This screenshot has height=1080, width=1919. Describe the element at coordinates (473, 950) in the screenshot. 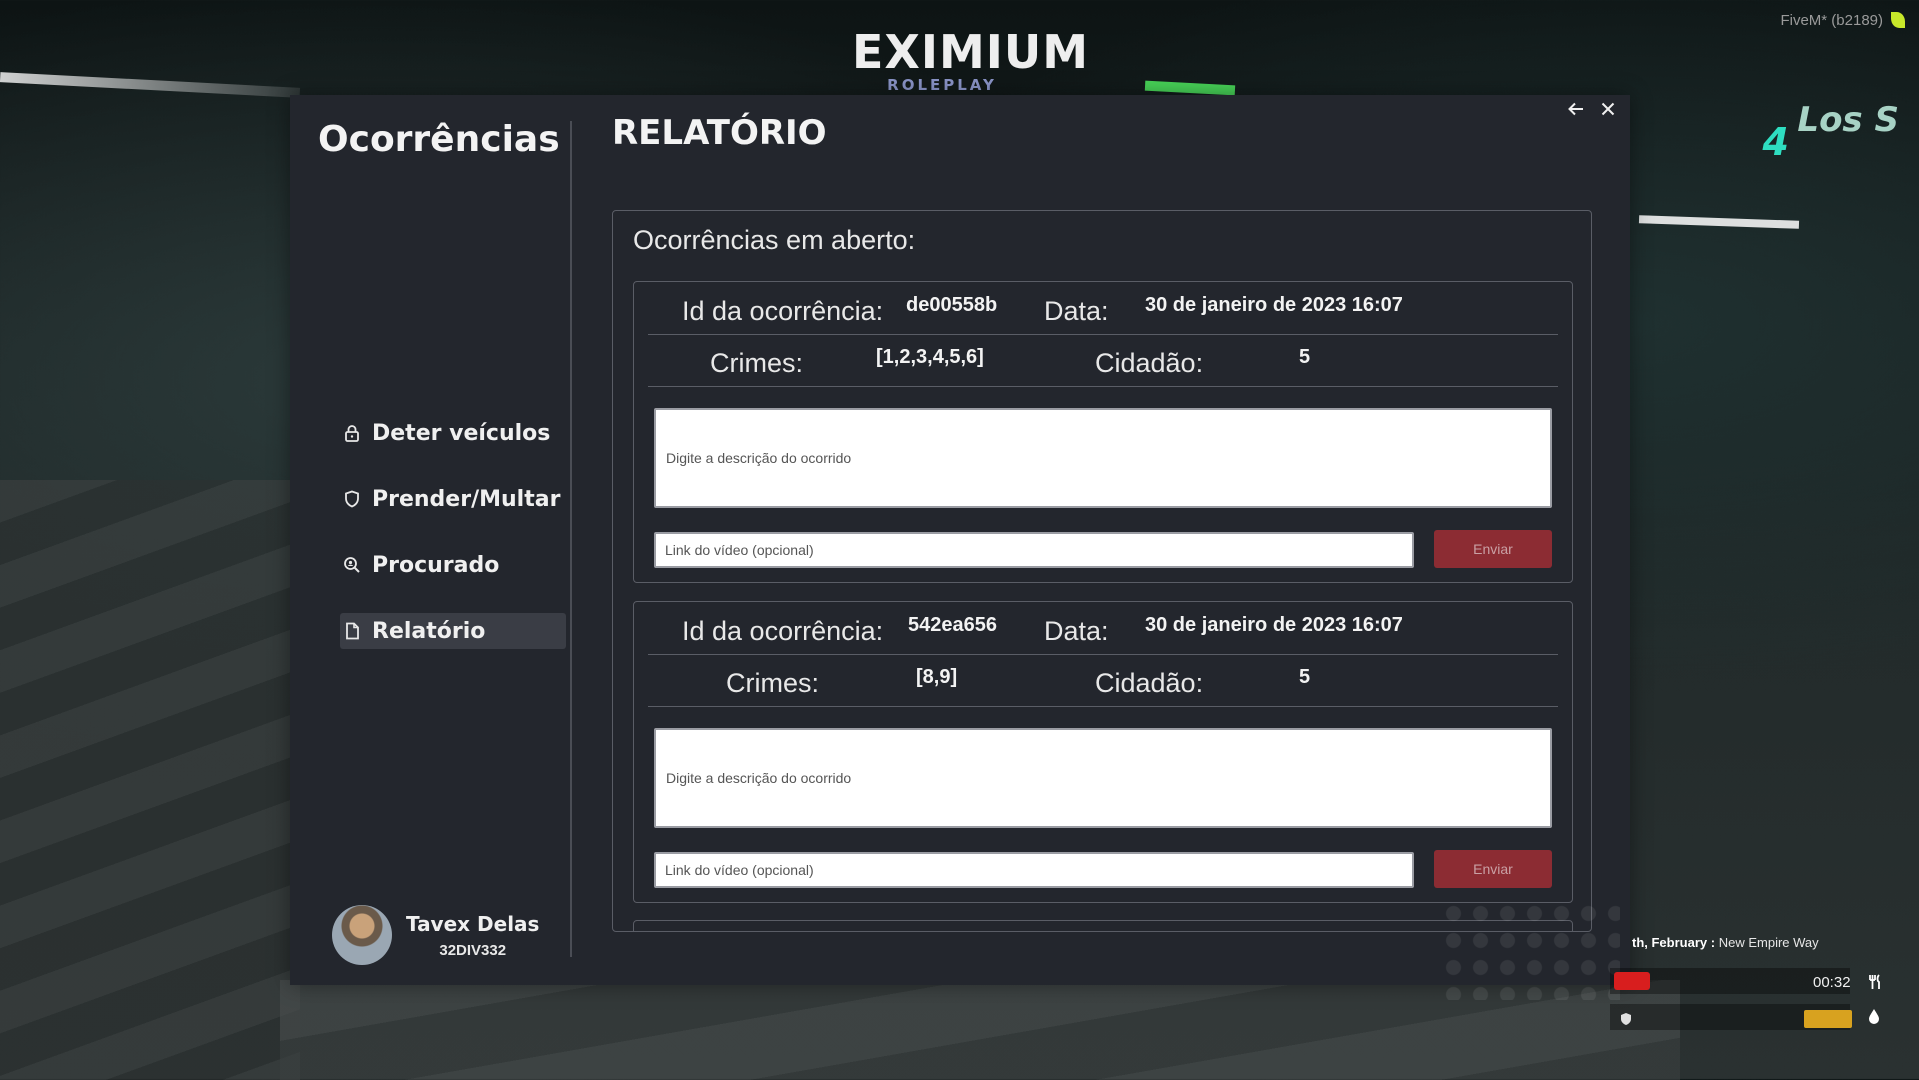

I see `user-id: 32DIV332` at that location.